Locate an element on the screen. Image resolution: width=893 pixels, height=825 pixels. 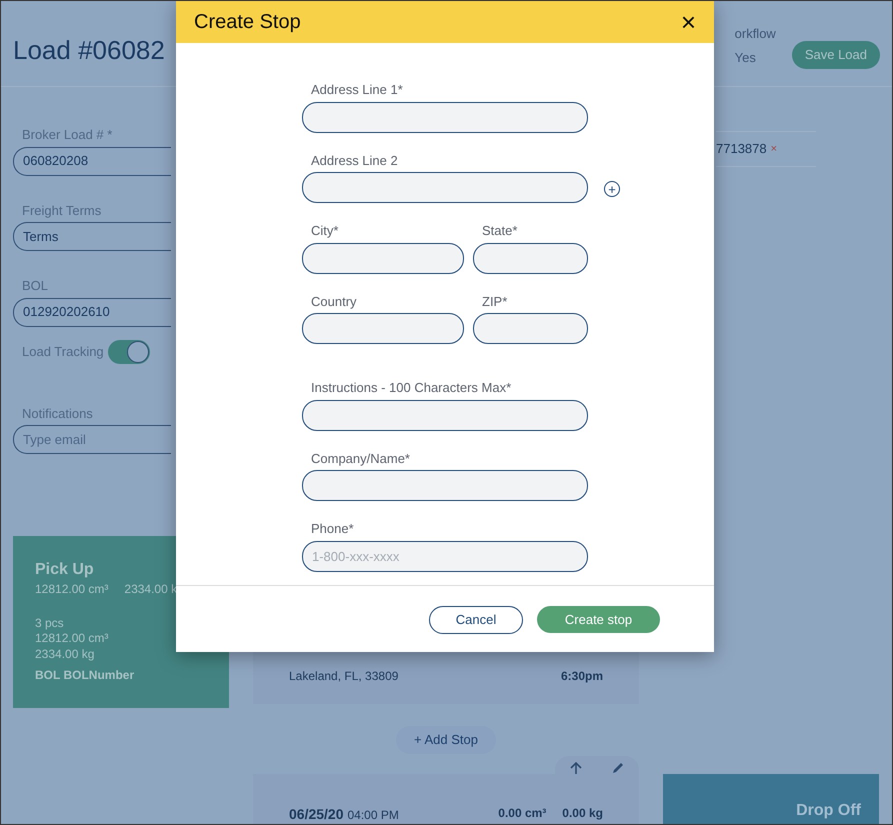
input-field: 012920202610 is located at coordinates (92, 312).